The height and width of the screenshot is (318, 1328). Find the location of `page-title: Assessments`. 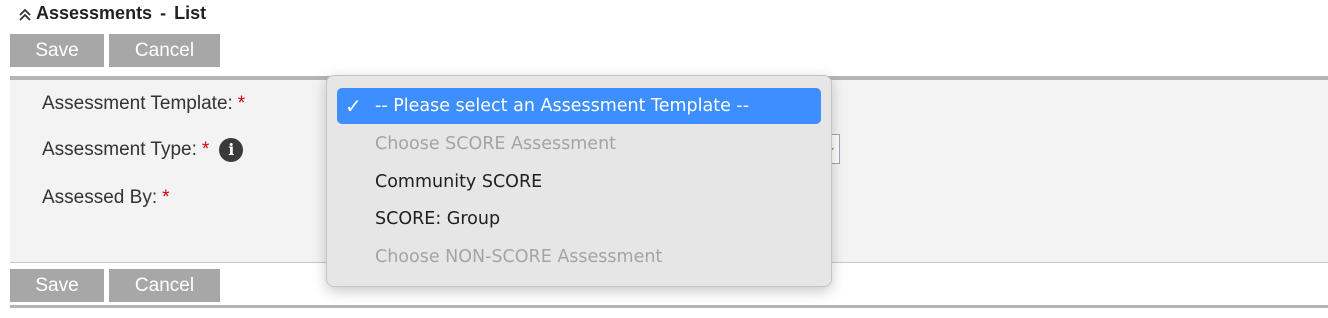

page-title: Assessments is located at coordinates (94, 12).